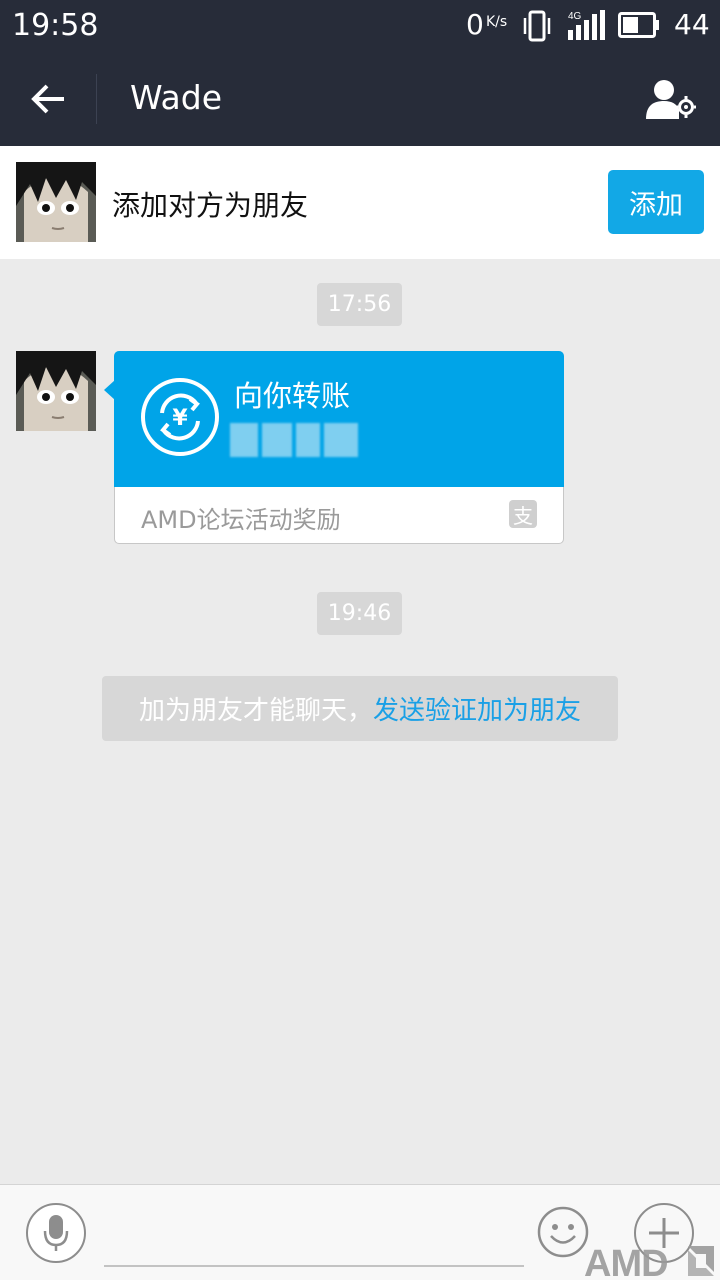 The image size is (720, 1280). Describe the element at coordinates (56, 391) in the screenshot. I see `sender-avatar` at that location.